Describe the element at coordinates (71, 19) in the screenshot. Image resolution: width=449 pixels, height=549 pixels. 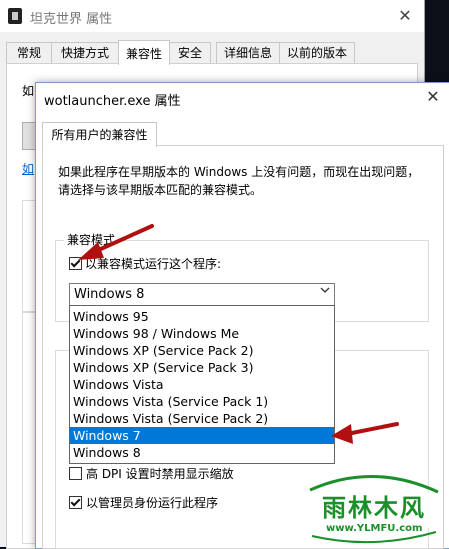
I see `back-window-title: 坦克世界 属性` at that location.